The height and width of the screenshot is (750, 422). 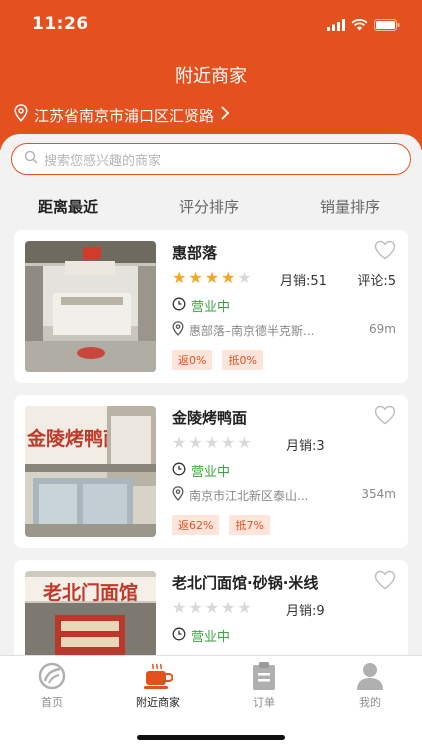 What do you see at coordinates (370, 677) in the screenshot?
I see `user-icon` at bounding box center [370, 677].